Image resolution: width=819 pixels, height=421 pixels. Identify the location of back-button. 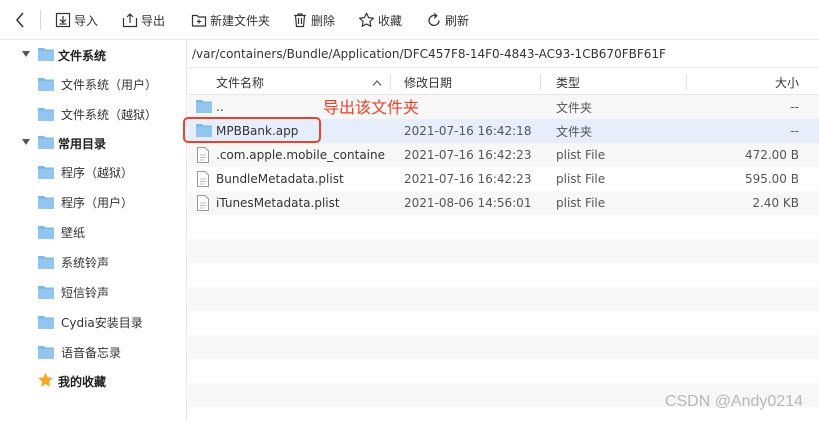
(20, 20).